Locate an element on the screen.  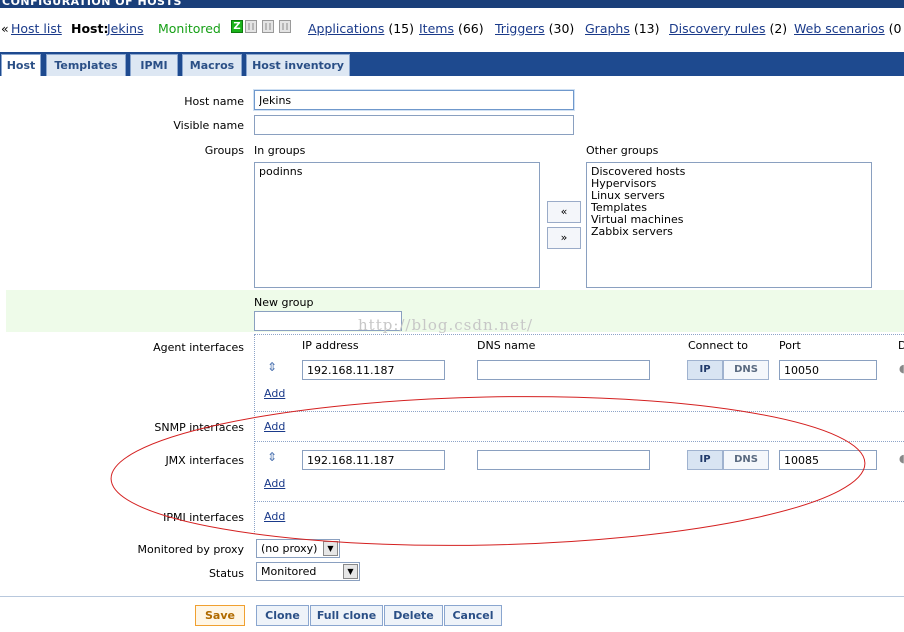
host-label: Host: is located at coordinates (90, 28).